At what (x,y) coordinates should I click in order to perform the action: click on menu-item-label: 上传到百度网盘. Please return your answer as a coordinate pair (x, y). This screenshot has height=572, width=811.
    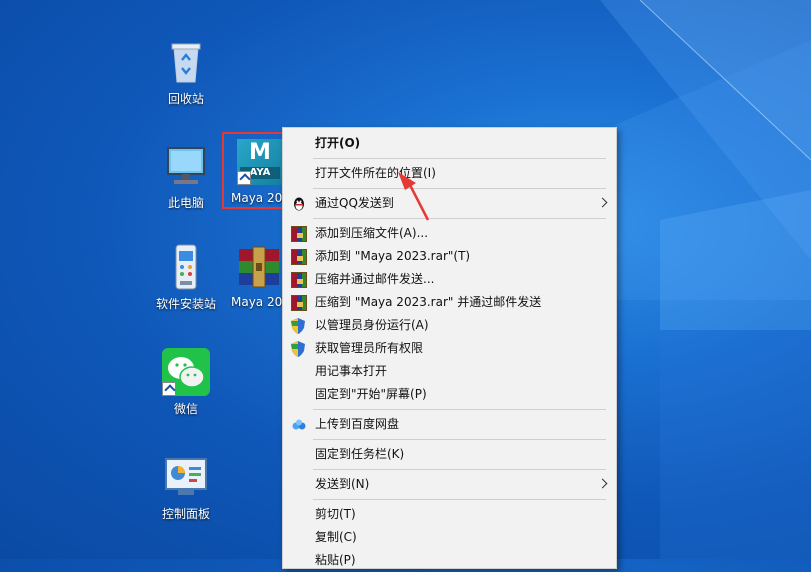
    Looking at the image, I should click on (357, 424).